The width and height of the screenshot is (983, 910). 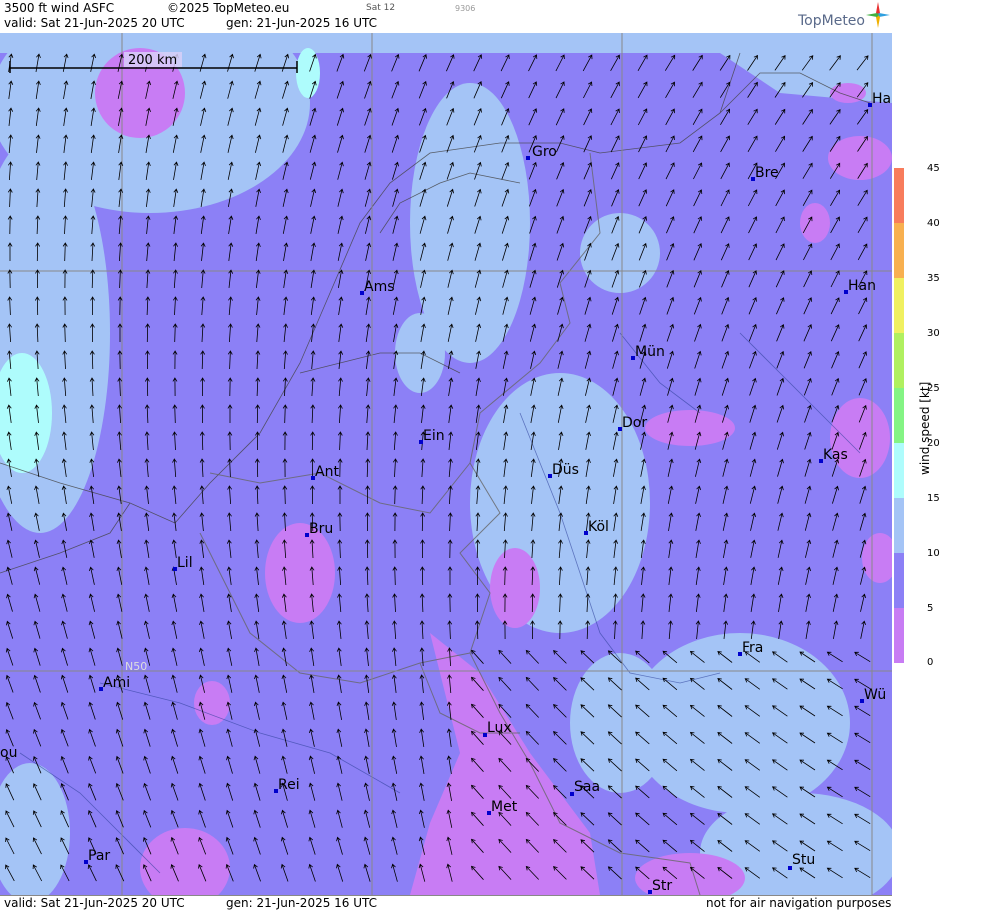 What do you see at coordinates (321, 529) in the screenshot?
I see `city-label-bru: Bru` at bounding box center [321, 529].